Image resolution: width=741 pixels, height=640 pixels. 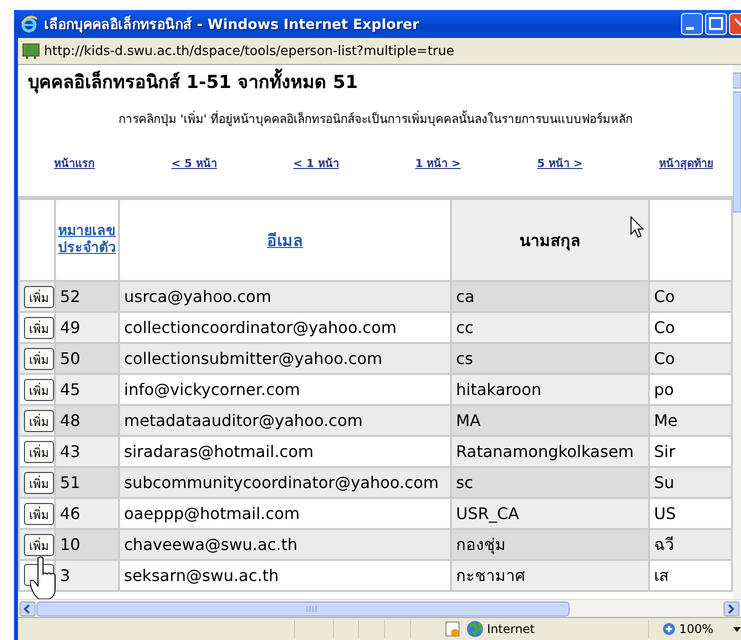 I want to click on table-cell: collectionsubmitter@yahoo.com, so click(x=285, y=358).